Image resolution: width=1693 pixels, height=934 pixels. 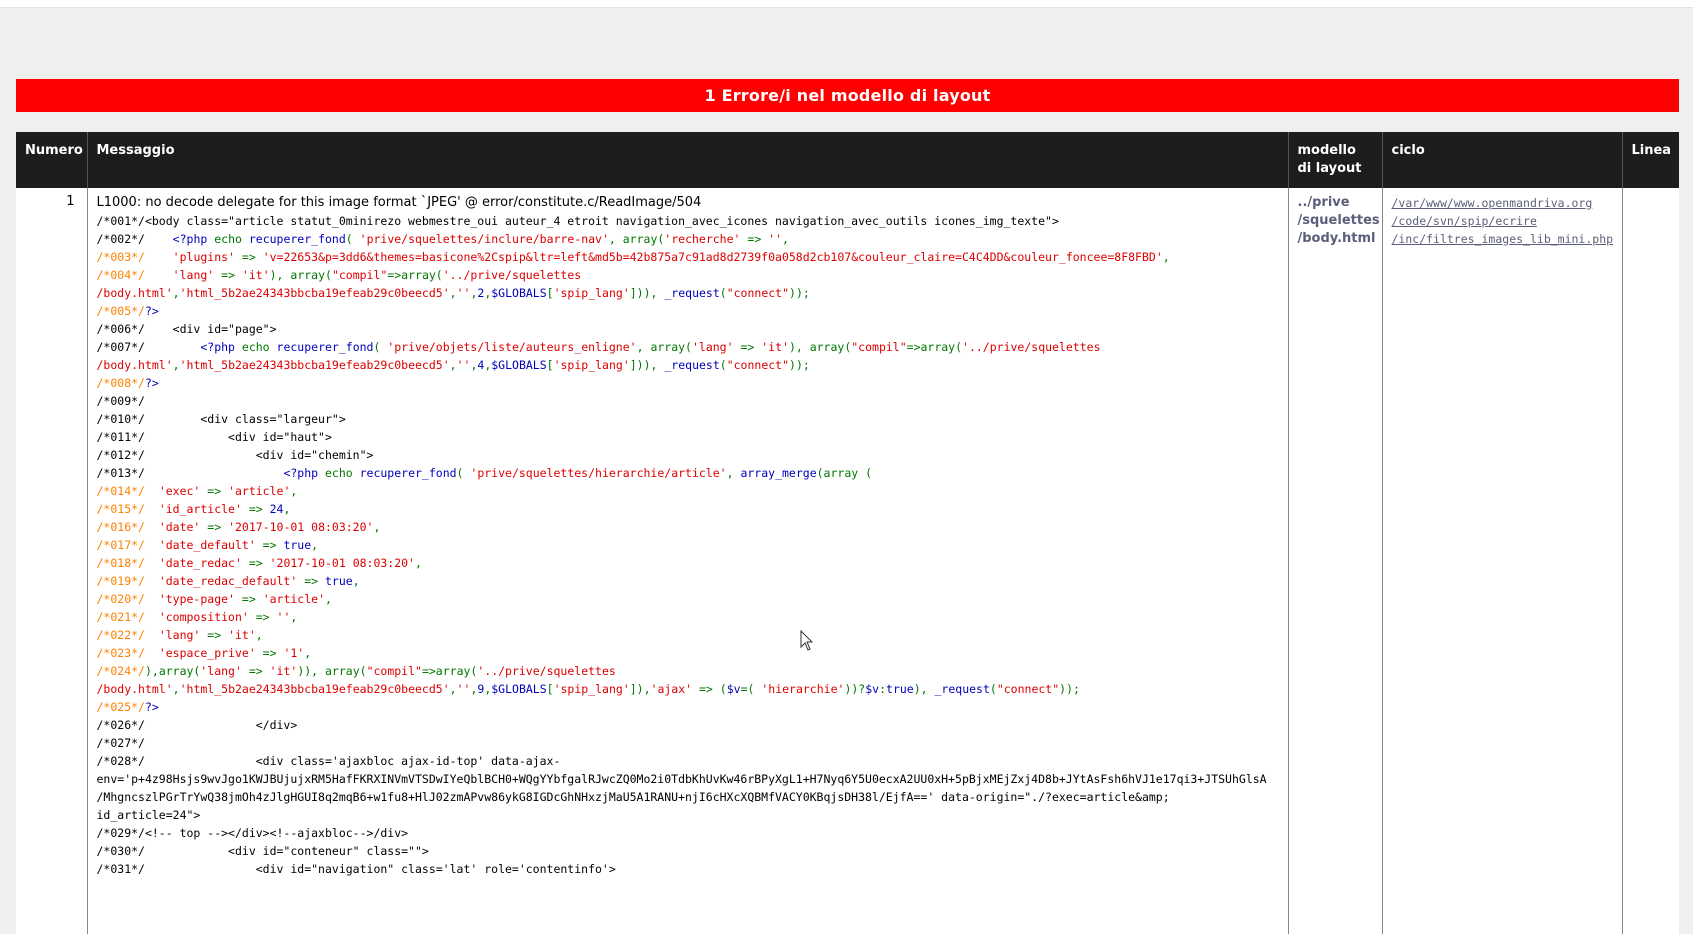 What do you see at coordinates (1335, 160) in the screenshot?
I see `header-modello: modello di layout` at bounding box center [1335, 160].